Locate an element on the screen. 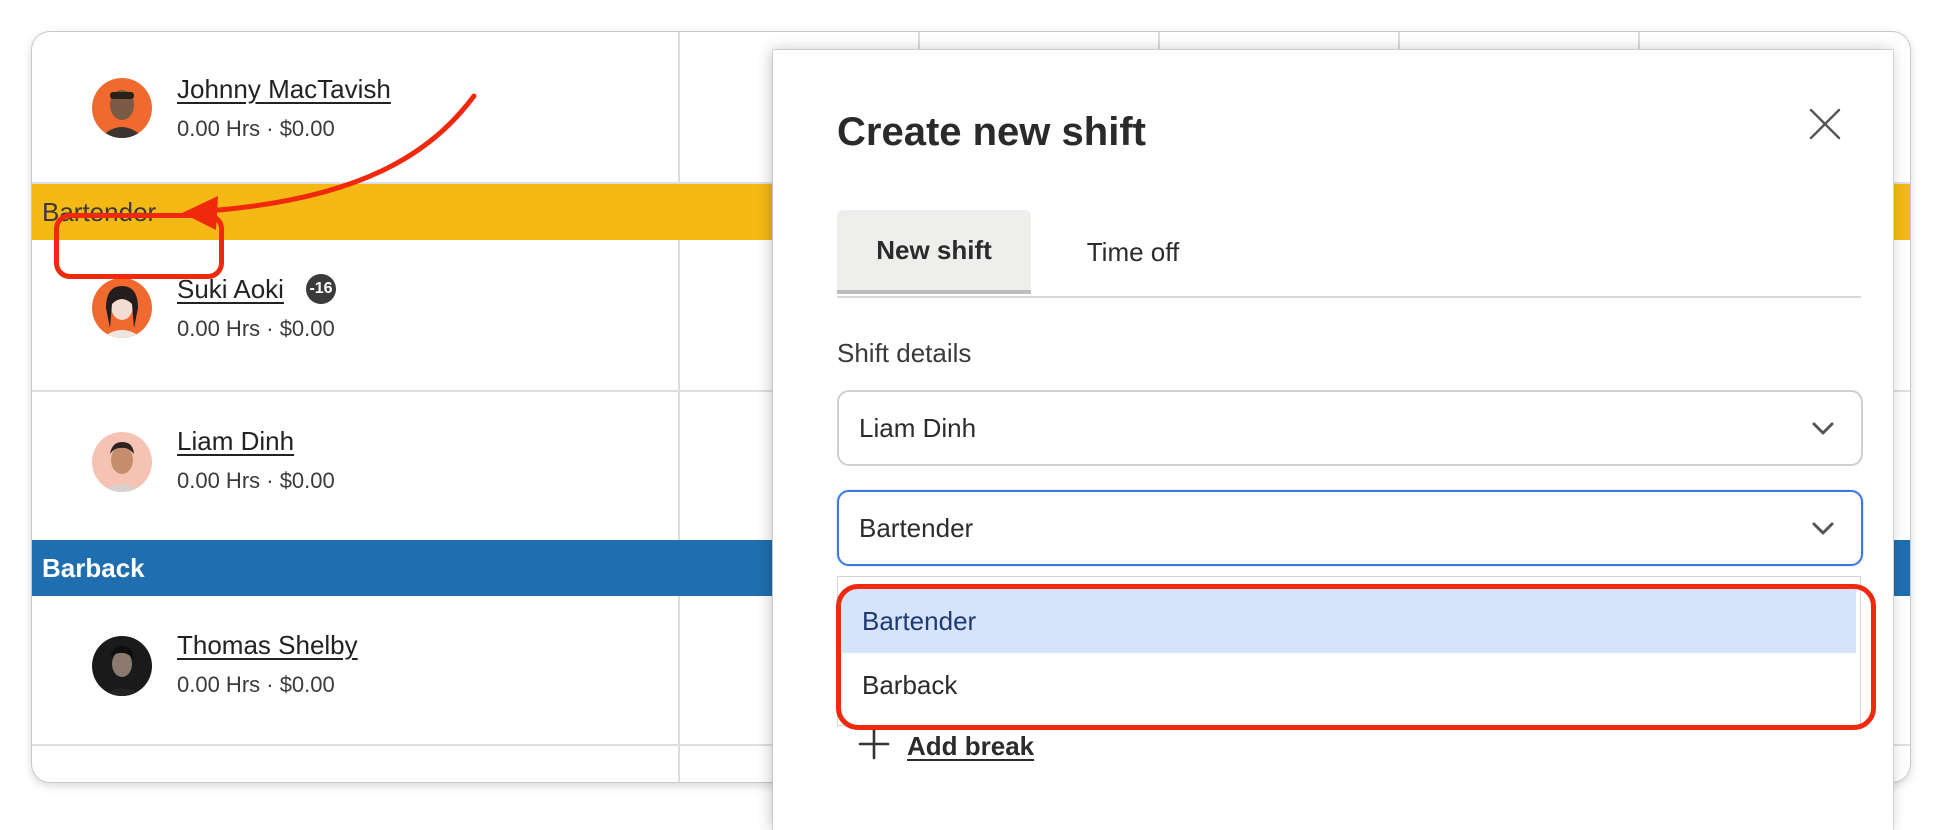  role-option-barback: Barback is located at coordinates (1349, 685).